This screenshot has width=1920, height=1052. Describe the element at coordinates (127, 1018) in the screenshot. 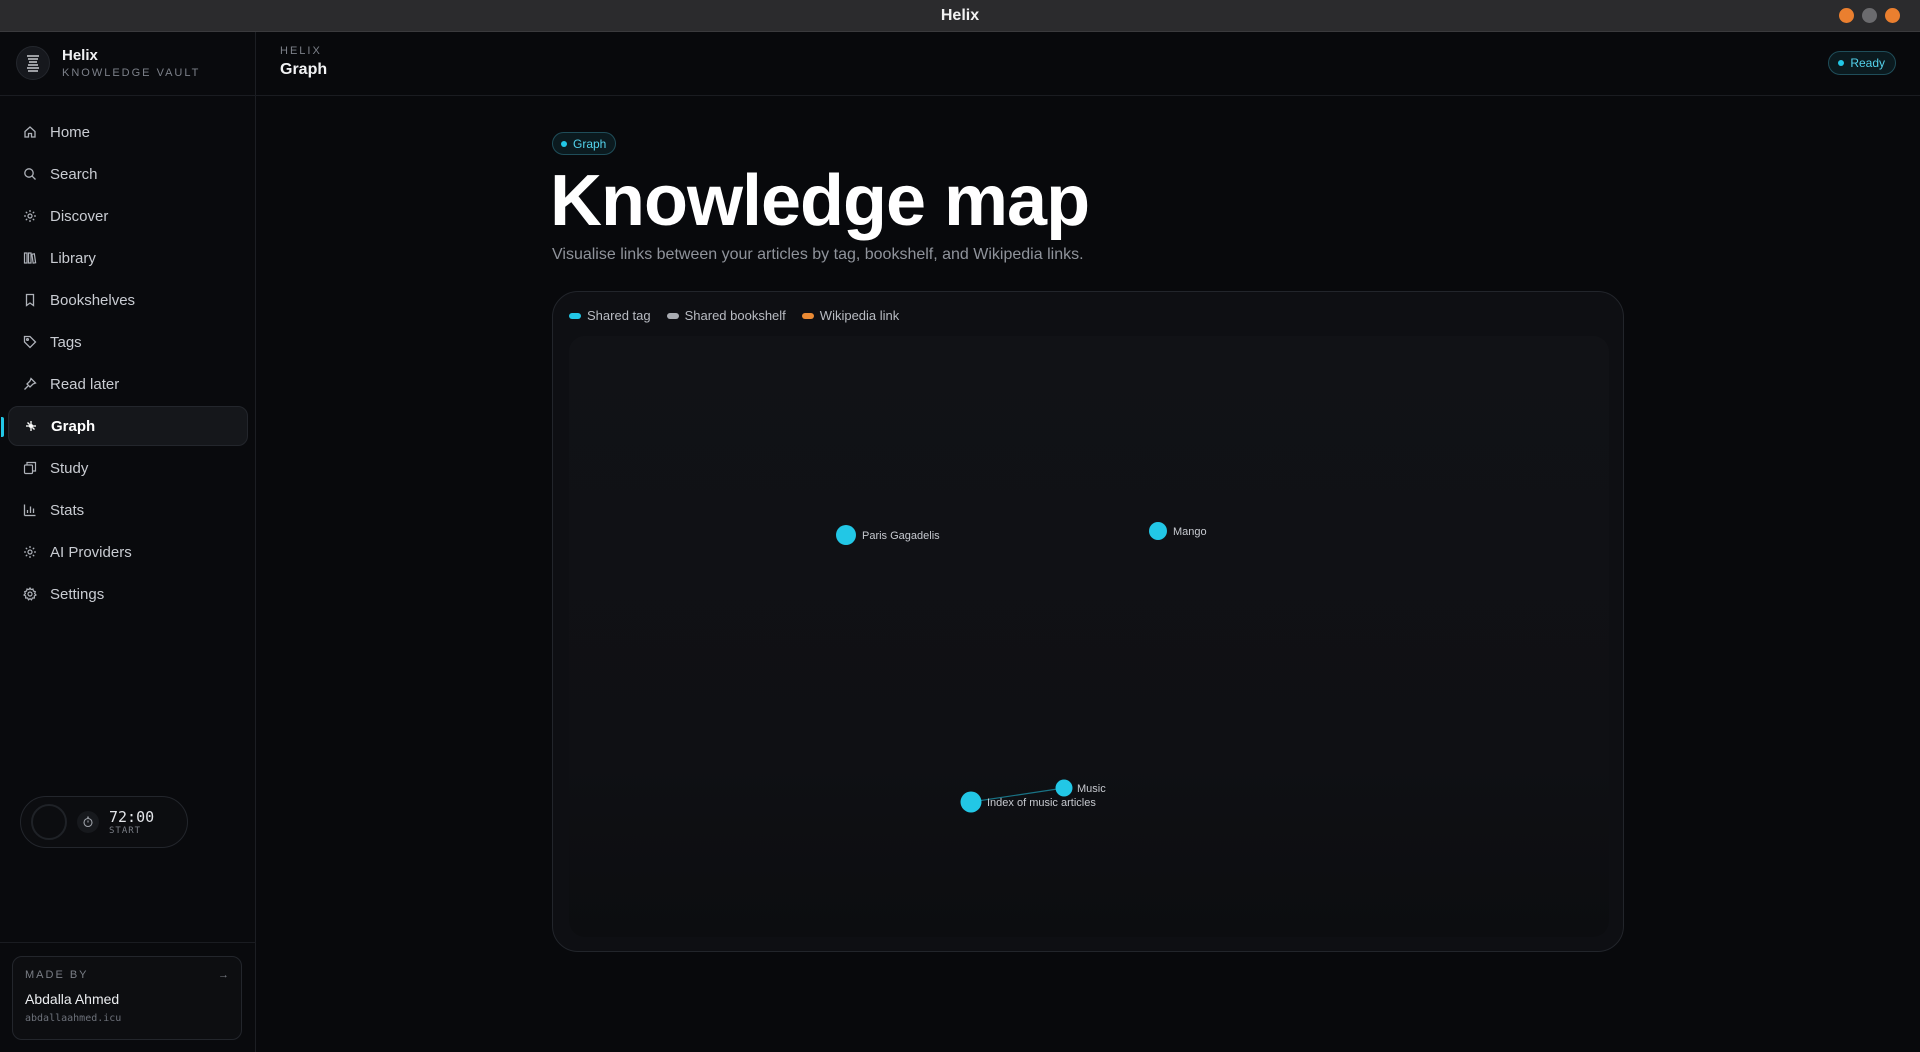

I see `author-site: abdallaahmed.icu` at that location.